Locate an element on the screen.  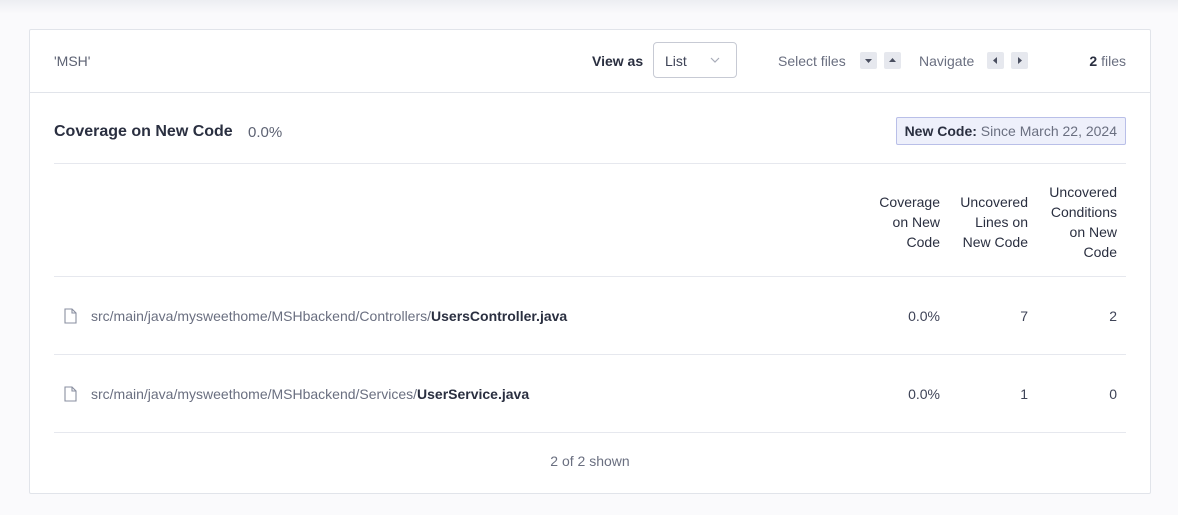
files-count-number: 2 is located at coordinates (1093, 61).